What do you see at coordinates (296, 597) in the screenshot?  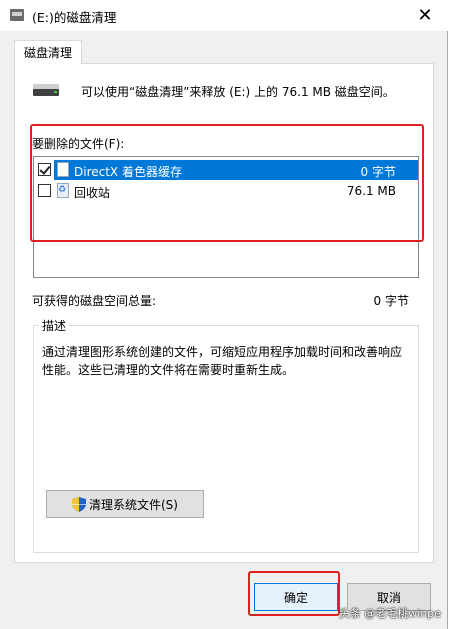 I see `ok-button: 确定` at bounding box center [296, 597].